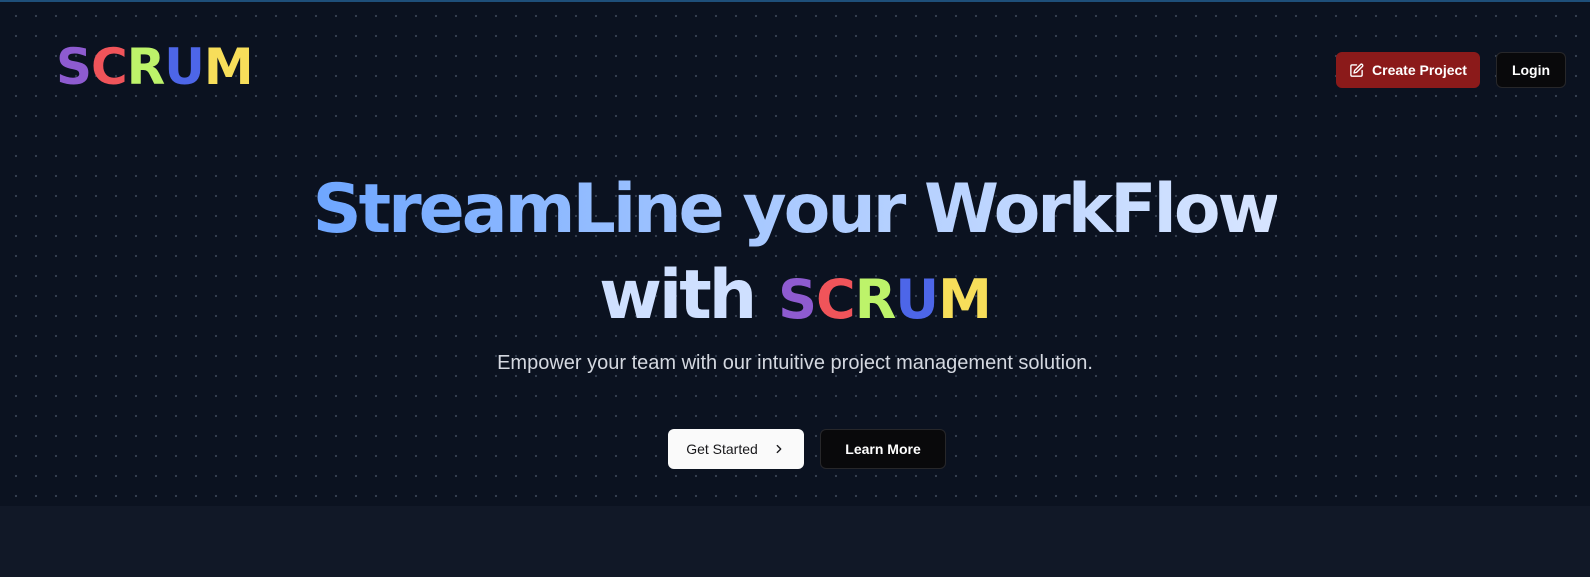 The height and width of the screenshot is (577, 1590). Describe the element at coordinates (678, 295) in the screenshot. I see `headline-with-word: with` at that location.